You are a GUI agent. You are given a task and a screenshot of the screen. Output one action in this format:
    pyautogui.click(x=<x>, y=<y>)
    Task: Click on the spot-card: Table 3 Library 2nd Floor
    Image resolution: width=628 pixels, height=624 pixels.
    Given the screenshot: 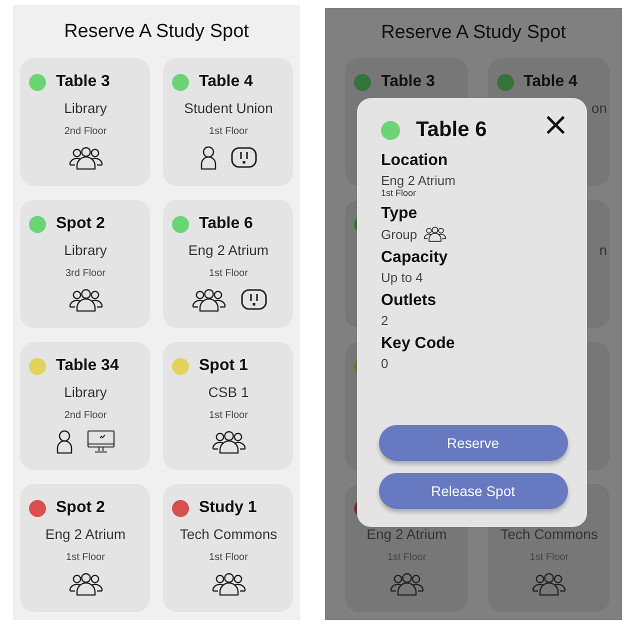 What is the action you would take?
    pyautogui.click(x=85, y=122)
    